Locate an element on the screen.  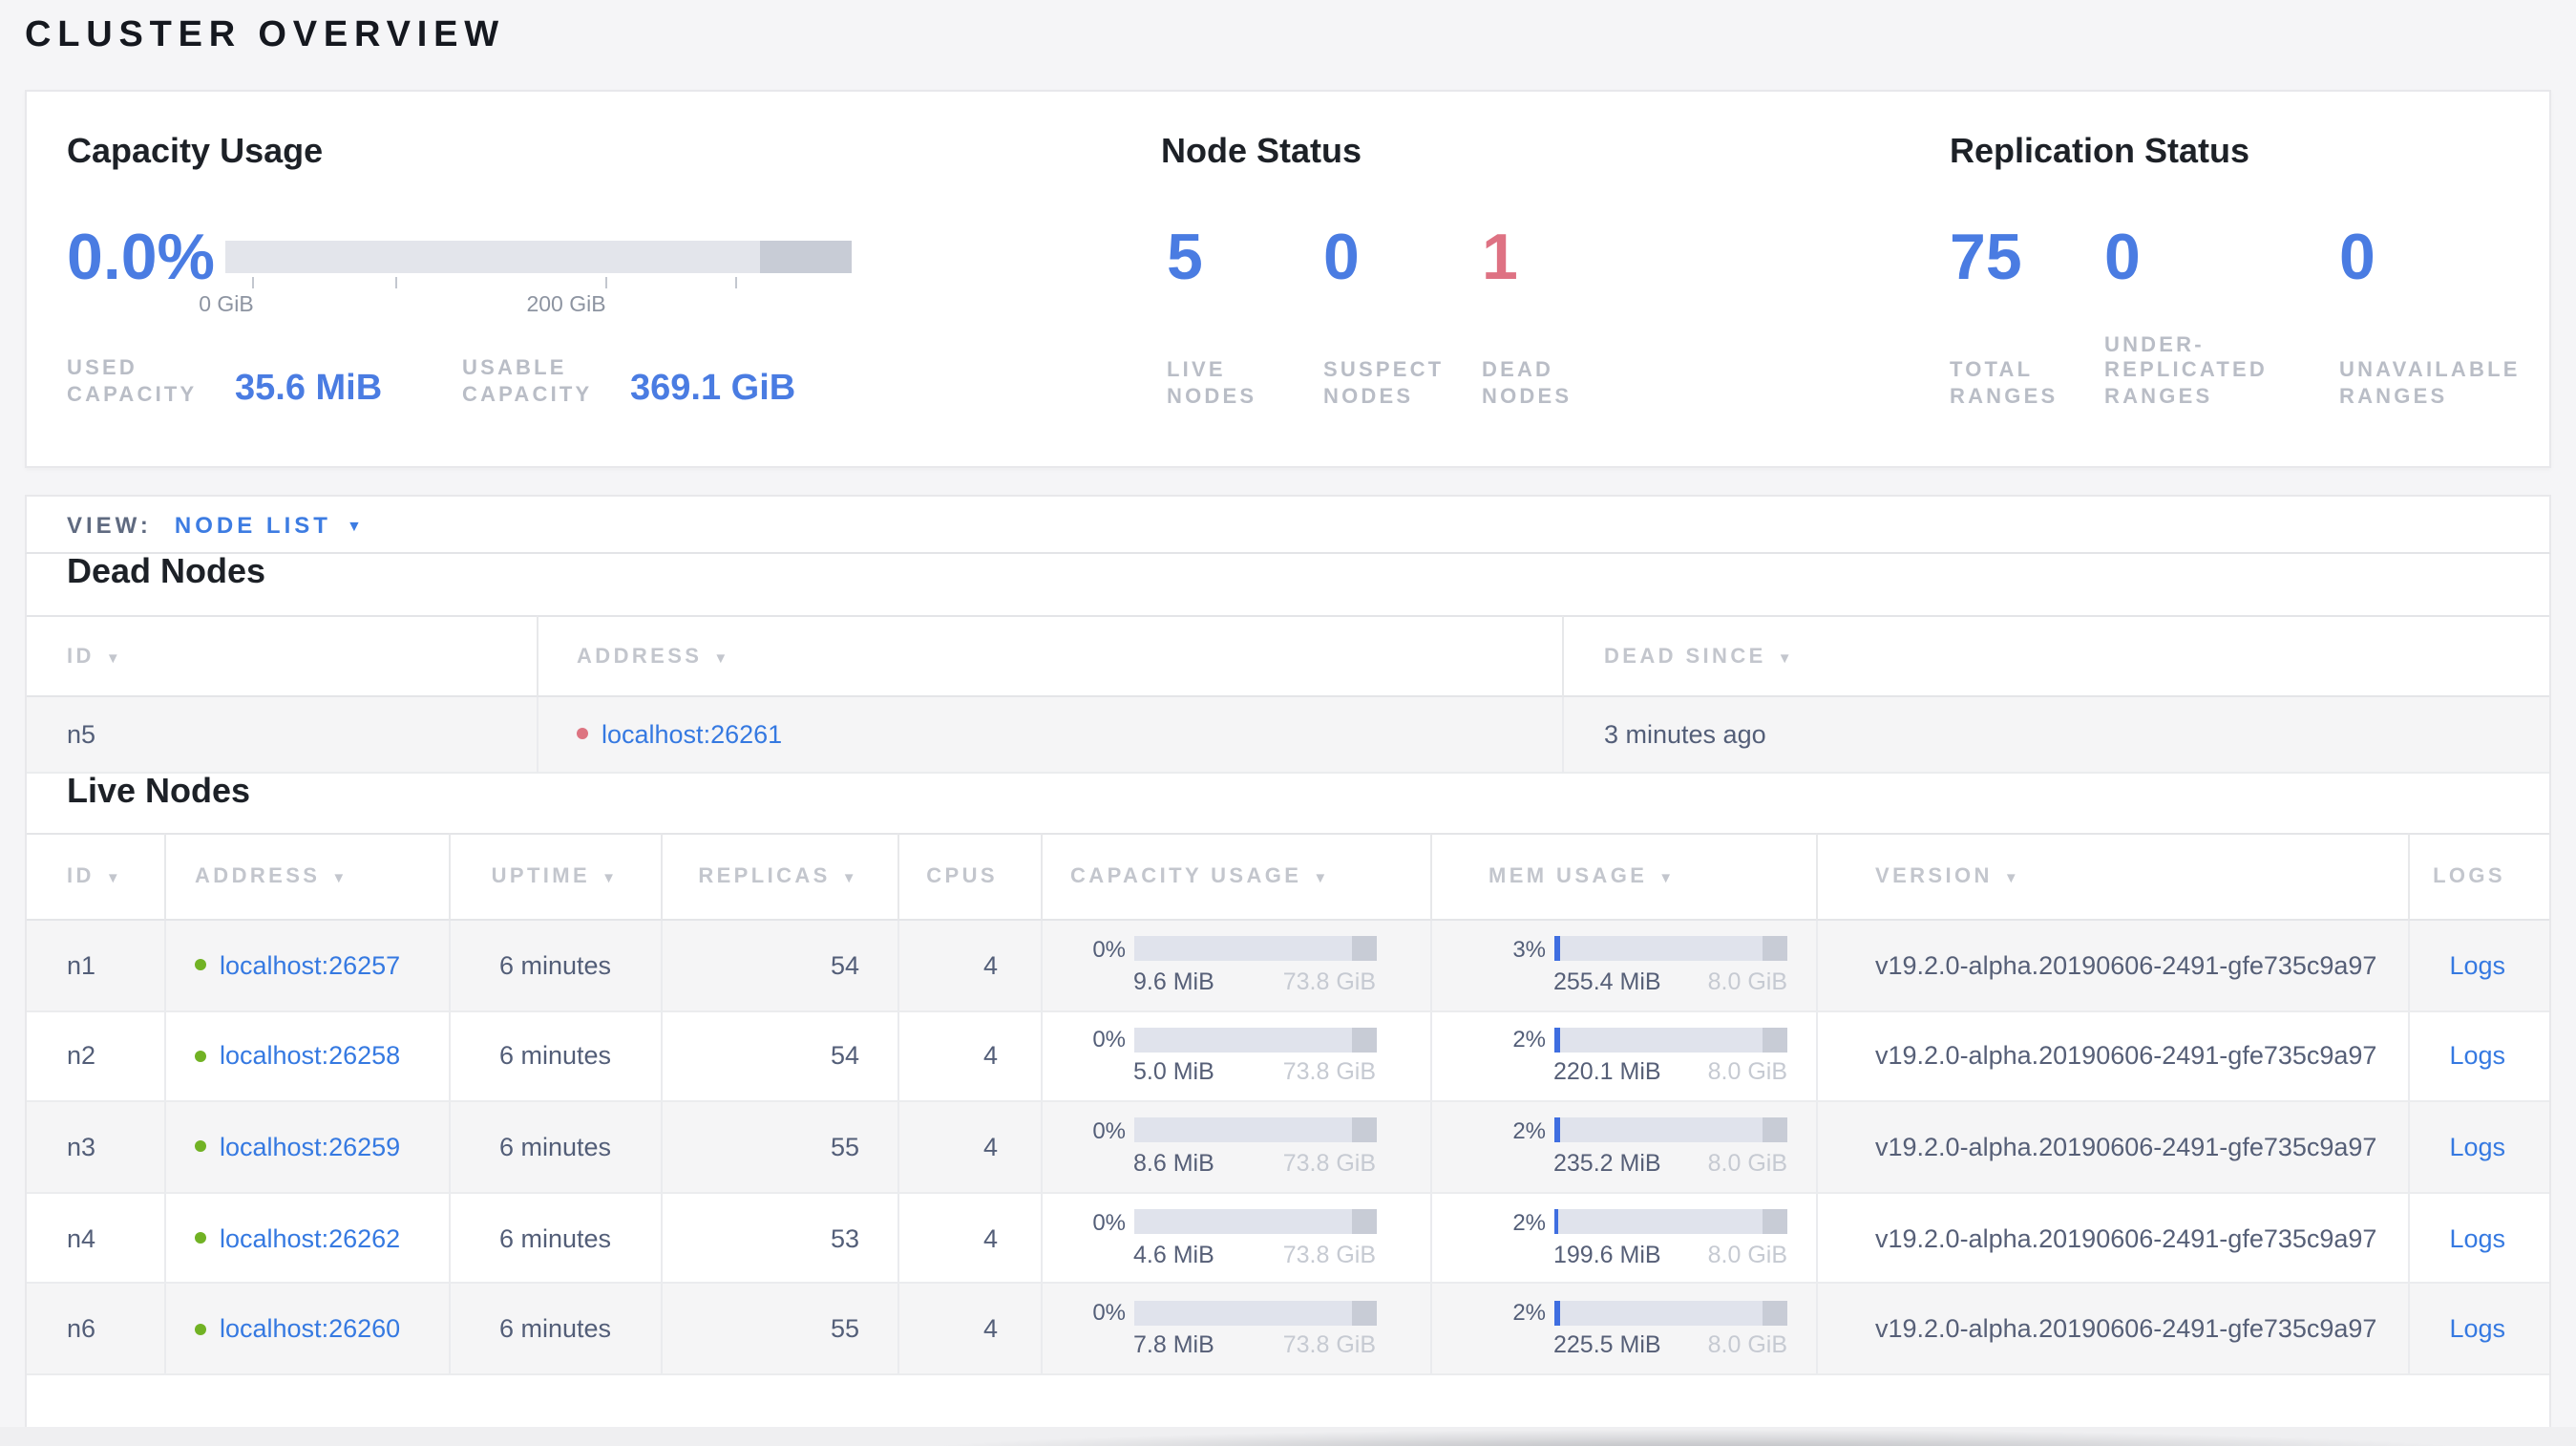
capacity-axis: 0 GiB 200 GiB is located at coordinates (525, 297).